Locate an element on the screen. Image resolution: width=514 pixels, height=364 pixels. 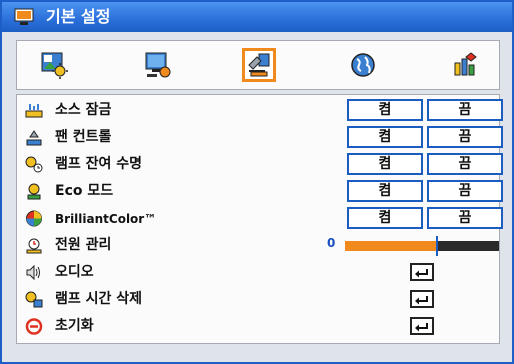
setup-icon is located at coordinates (259, 65).